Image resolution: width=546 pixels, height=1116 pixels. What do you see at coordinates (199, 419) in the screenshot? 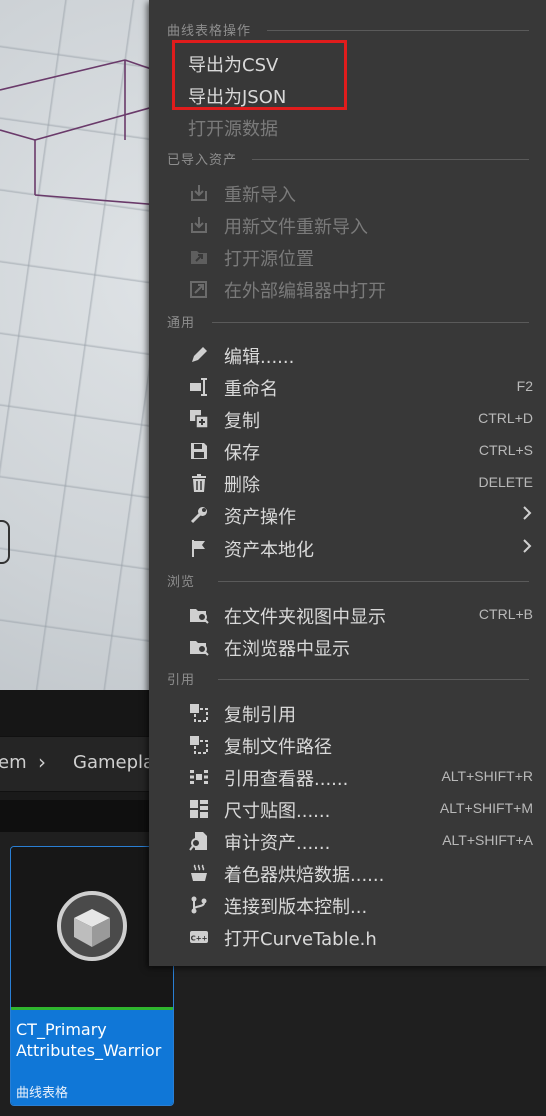
I see `duplicate-icon` at bounding box center [199, 419].